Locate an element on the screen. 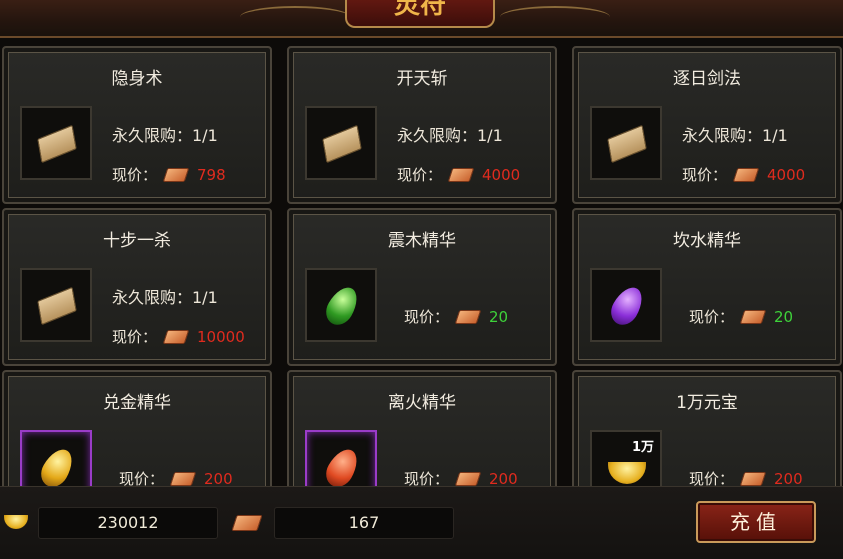  gold-balance: 230012 is located at coordinates (128, 523).